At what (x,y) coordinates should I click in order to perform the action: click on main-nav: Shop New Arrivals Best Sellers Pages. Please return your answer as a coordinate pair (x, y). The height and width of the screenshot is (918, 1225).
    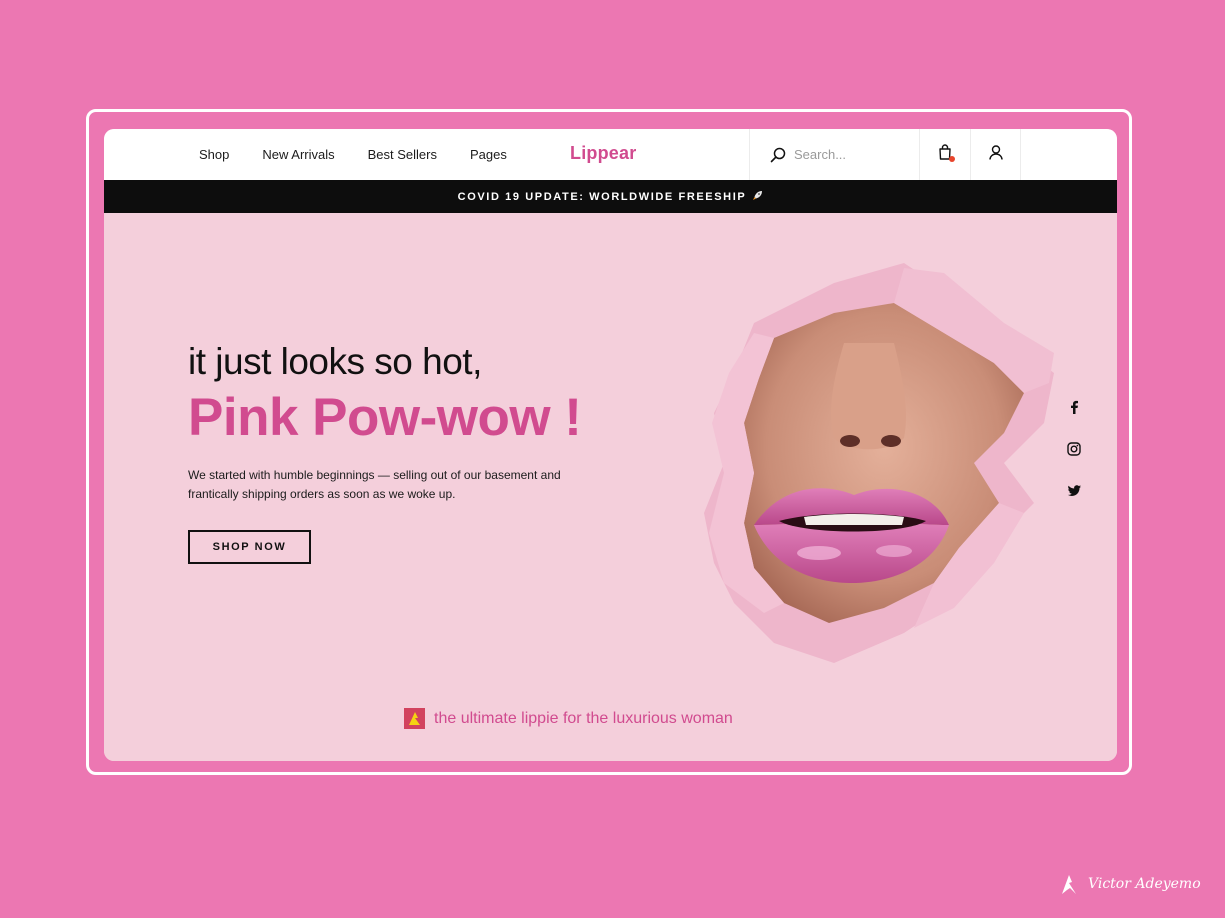
    Looking at the image, I should click on (369, 154).